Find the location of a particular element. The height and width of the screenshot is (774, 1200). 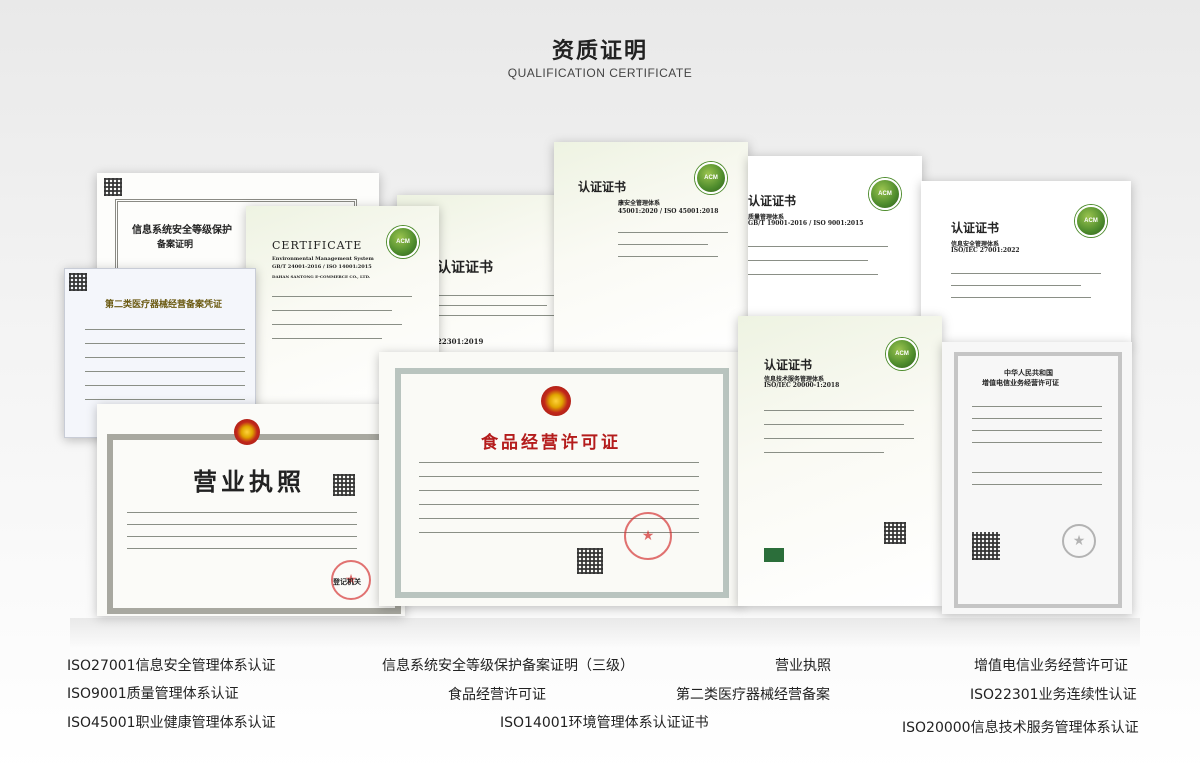

caption-iso45001: ISO45001职业健康管理体系认证 is located at coordinates (171, 723).